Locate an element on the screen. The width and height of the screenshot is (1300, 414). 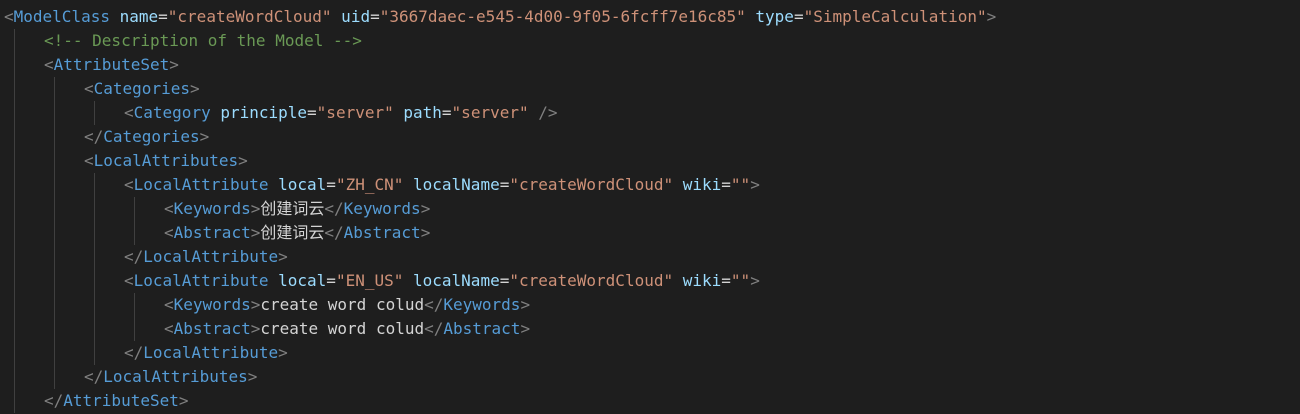
text-token: 创建词云 is located at coordinates (292, 208).